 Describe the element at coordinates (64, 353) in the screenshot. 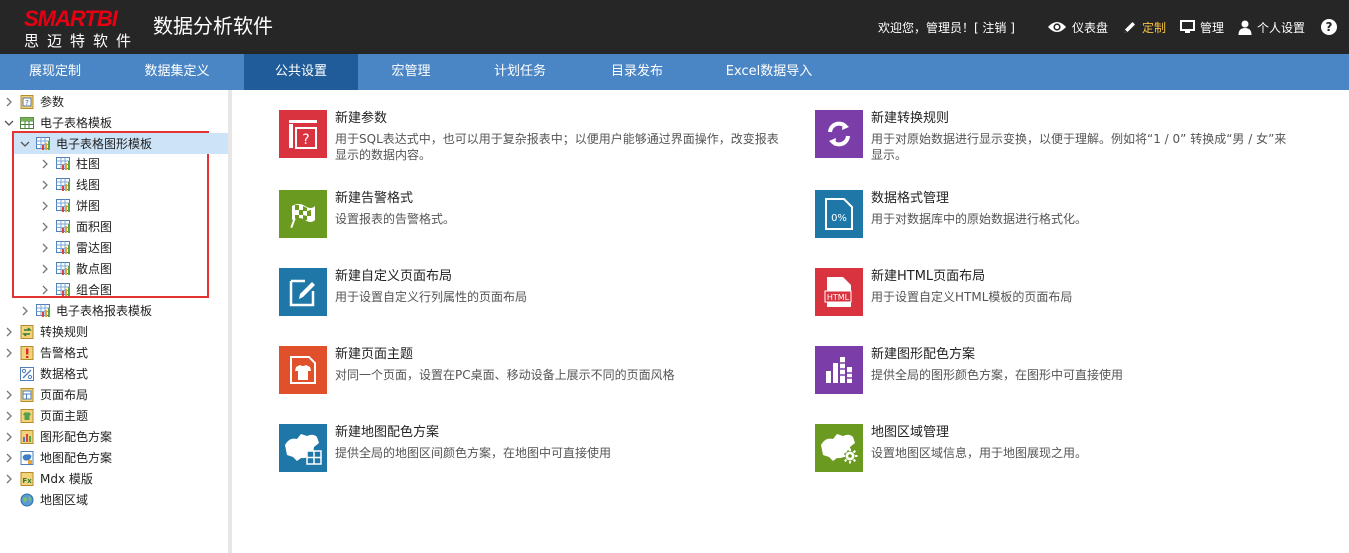

I see `tree-item-label: 告警格式` at that location.